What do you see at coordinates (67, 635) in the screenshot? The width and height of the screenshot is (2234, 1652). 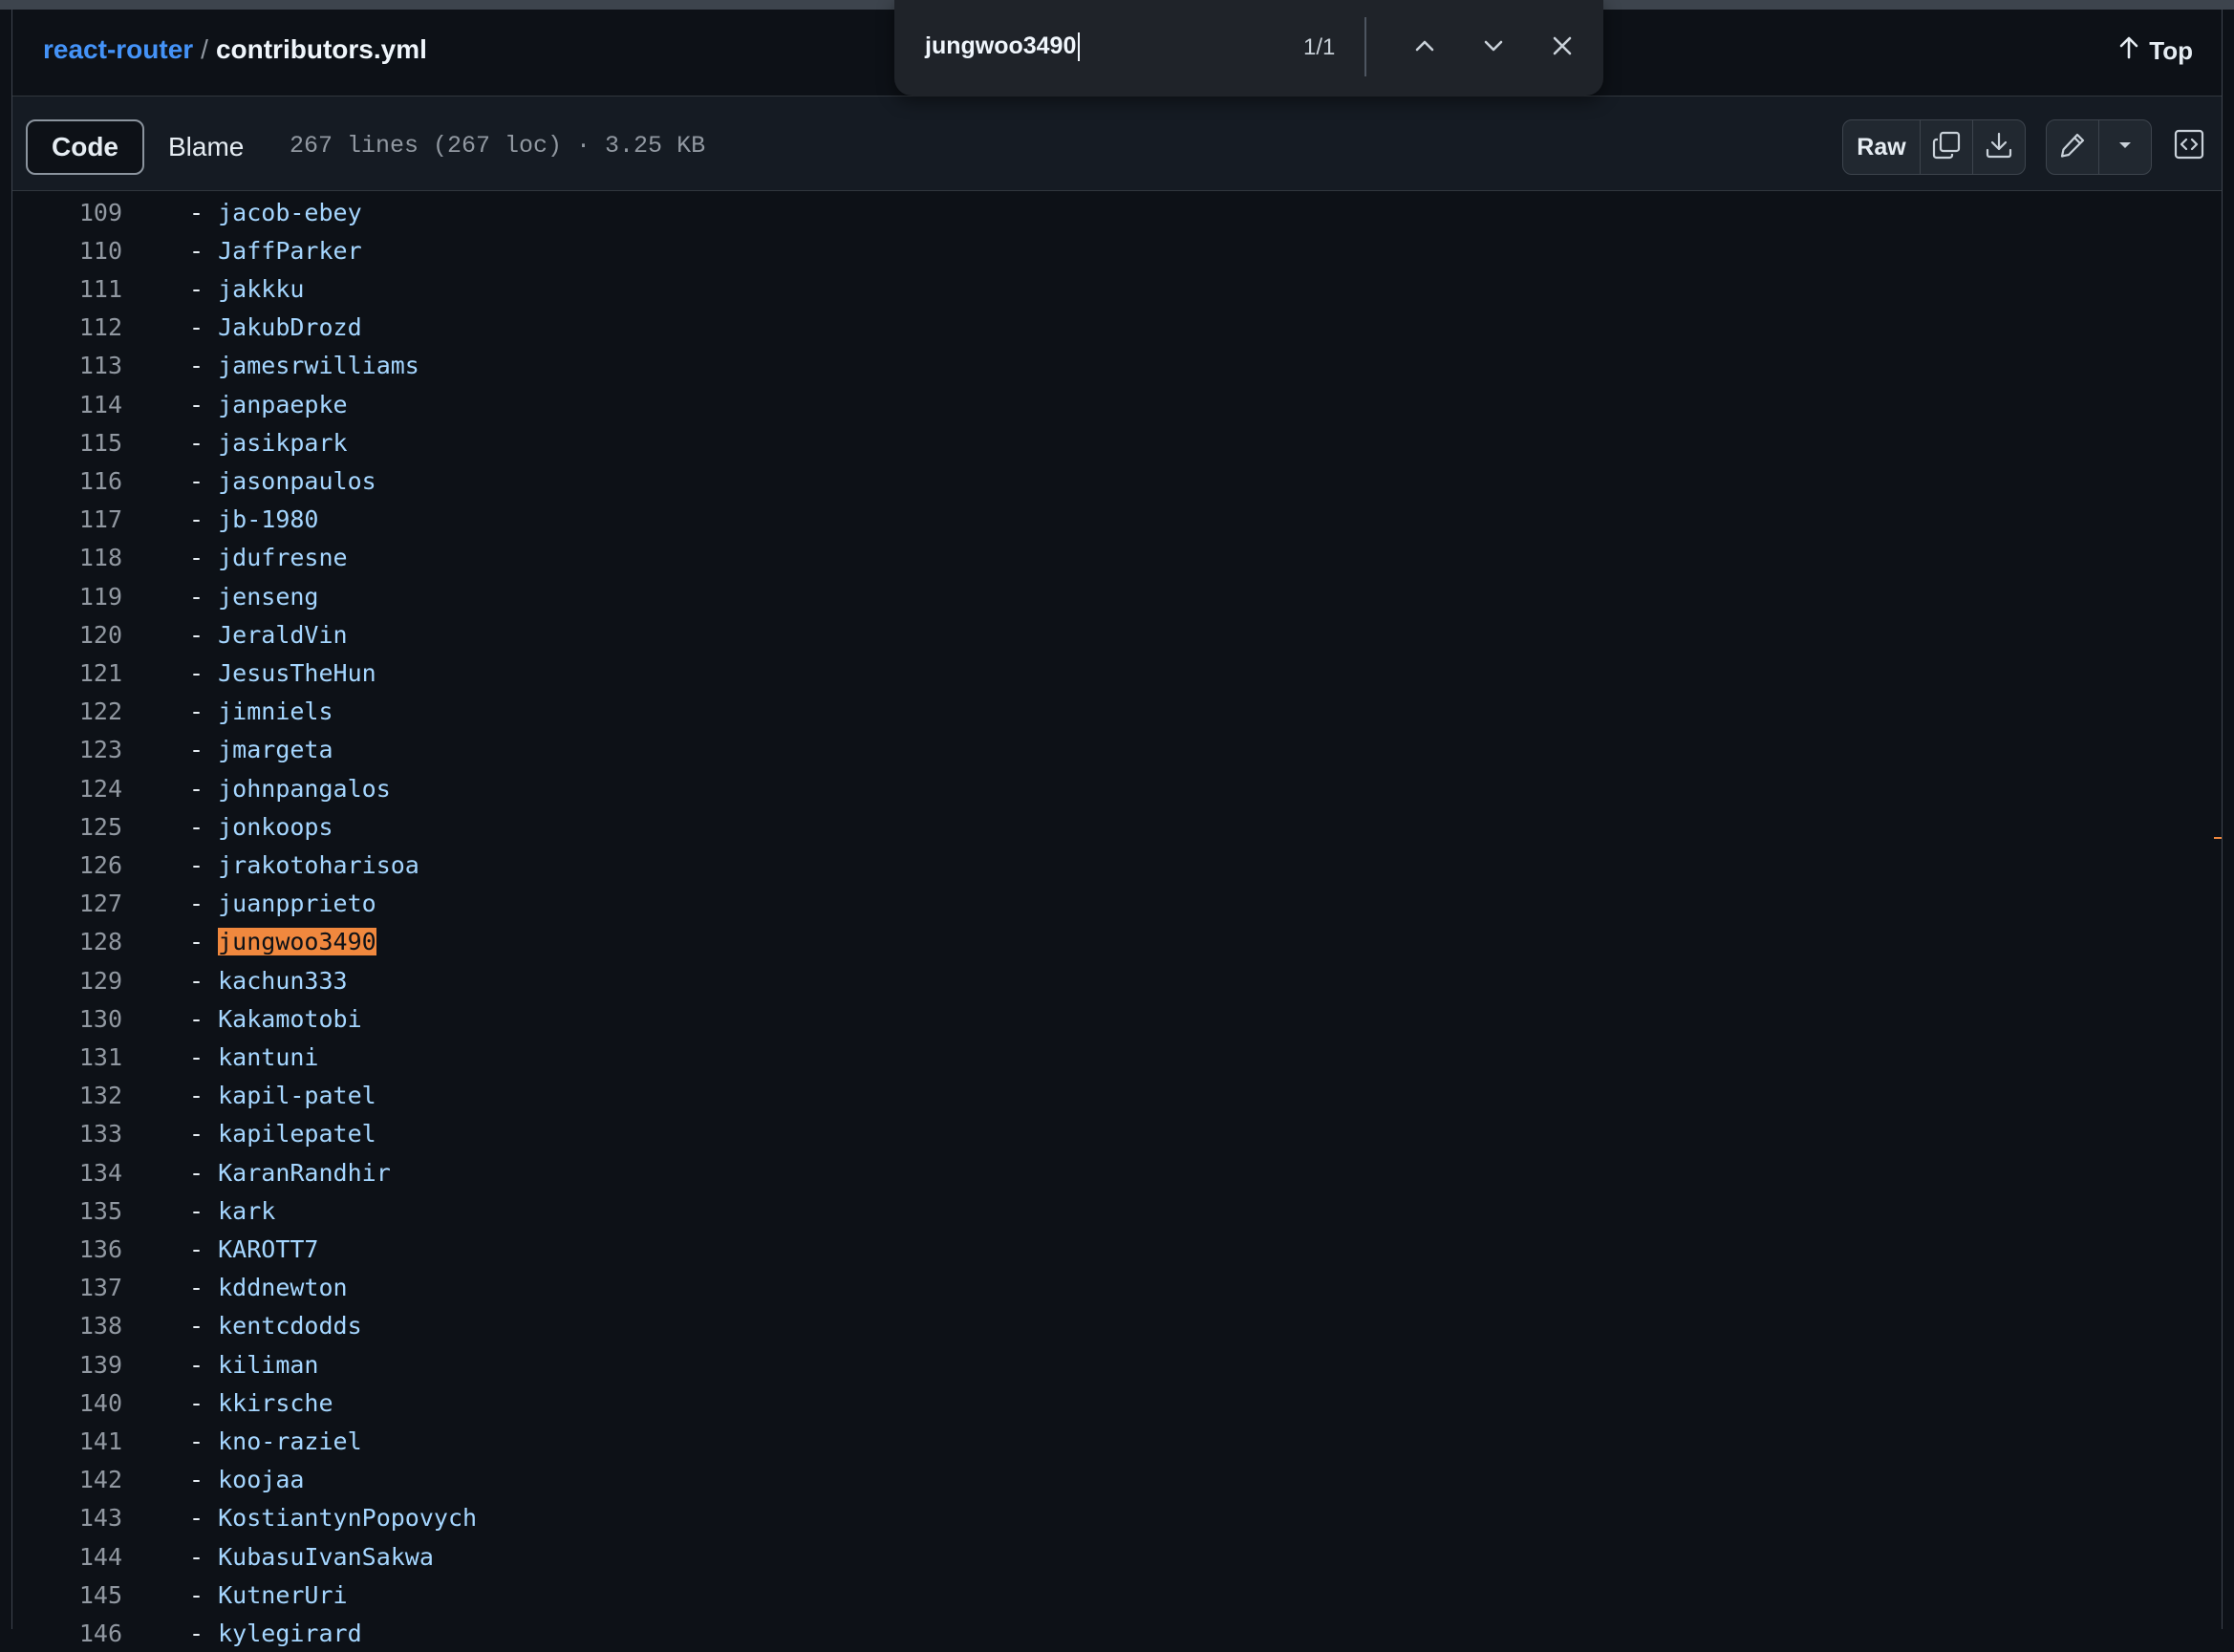 I see `line-number: 120` at bounding box center [67, 635].